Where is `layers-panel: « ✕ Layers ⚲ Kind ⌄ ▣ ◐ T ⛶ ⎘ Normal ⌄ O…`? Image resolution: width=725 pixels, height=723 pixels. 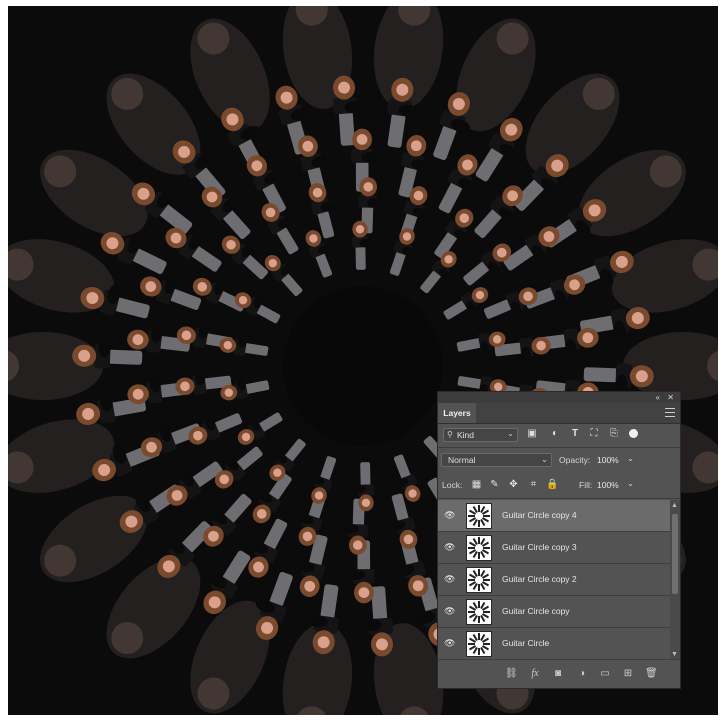
layers-panel: « ✕ Layers ⚲ Kind ⌄ ▣ ◐ T ⛶ ⎘ Normal ⌄ O… is located at coordinates (559, 540).